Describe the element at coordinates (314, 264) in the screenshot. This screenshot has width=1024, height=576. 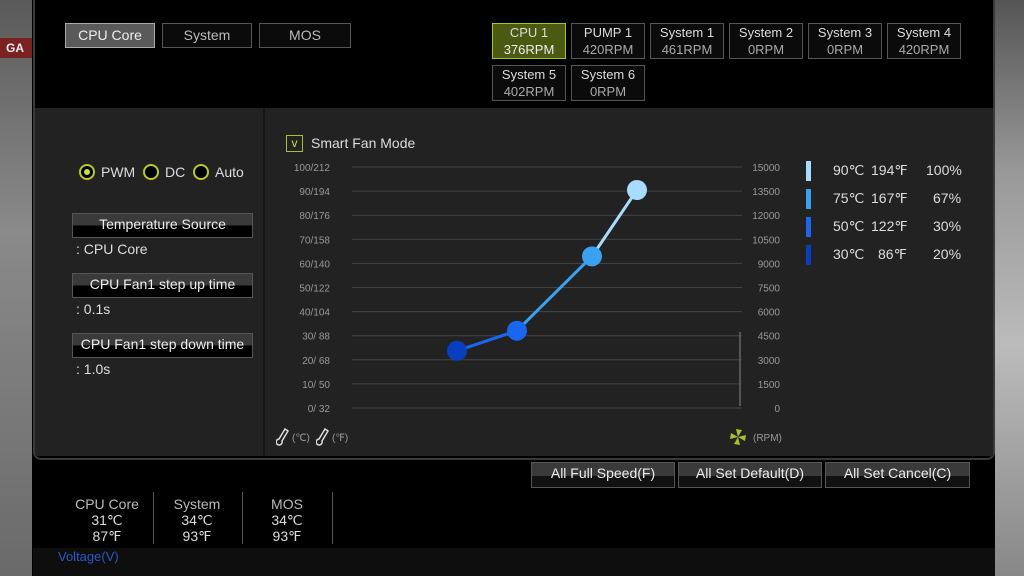
I see `left-tick-label: 60/140` at that location.